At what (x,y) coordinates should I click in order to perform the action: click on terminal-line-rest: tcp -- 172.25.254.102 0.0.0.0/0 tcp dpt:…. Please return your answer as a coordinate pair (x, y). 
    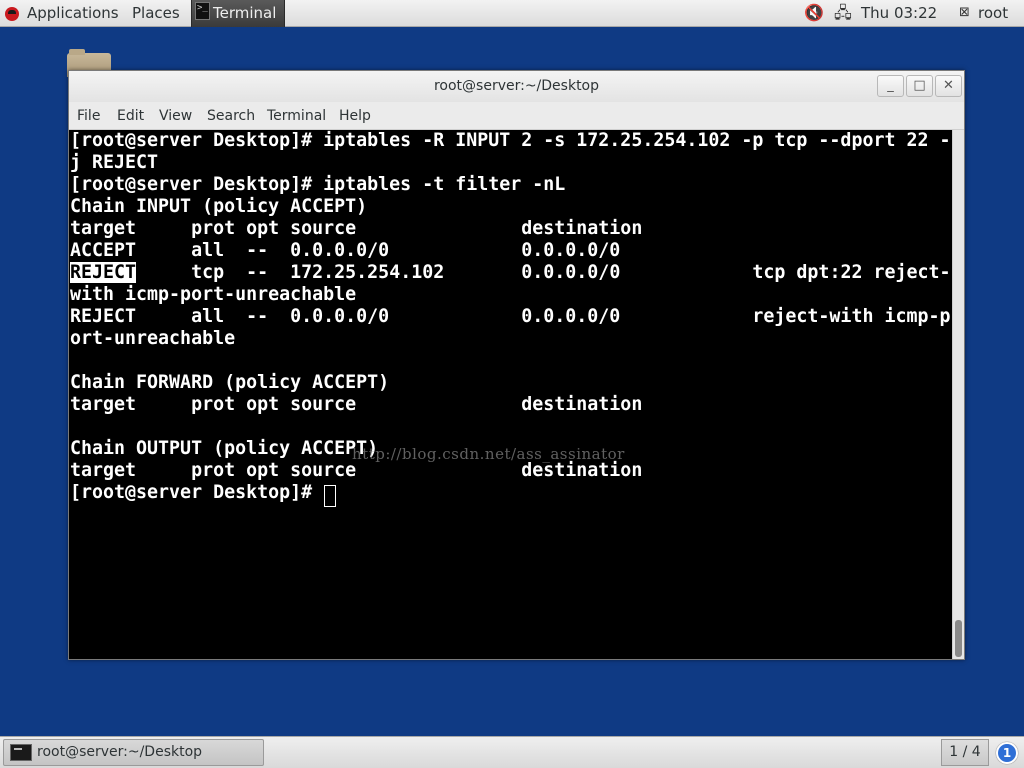
    Looking at the image, I should click on (571, 272).